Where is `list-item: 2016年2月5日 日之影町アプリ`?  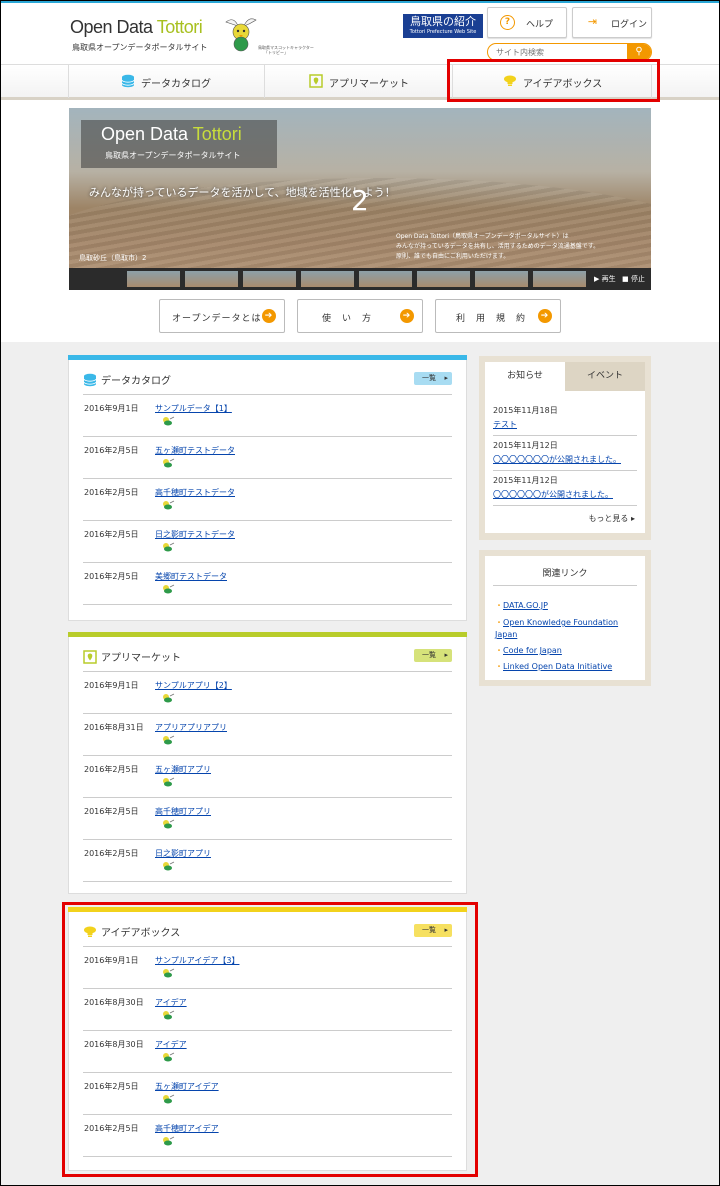 list-item: 2016年2月5日 日之影町アプリ is located at coordinates (267, 861).